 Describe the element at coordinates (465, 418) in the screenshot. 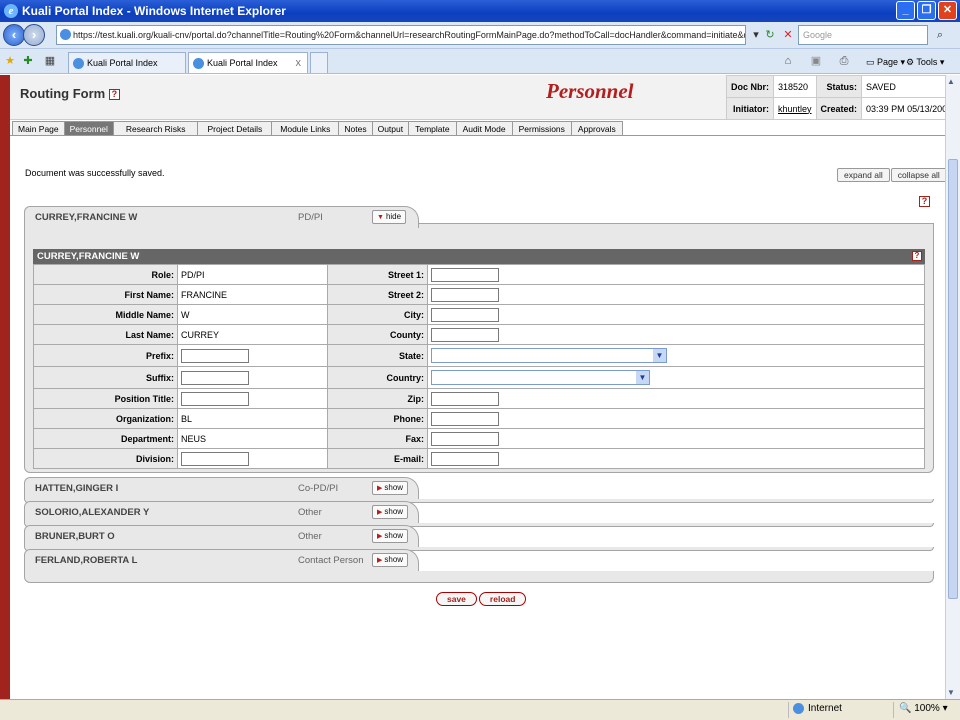

I see `phone-input` at that location.